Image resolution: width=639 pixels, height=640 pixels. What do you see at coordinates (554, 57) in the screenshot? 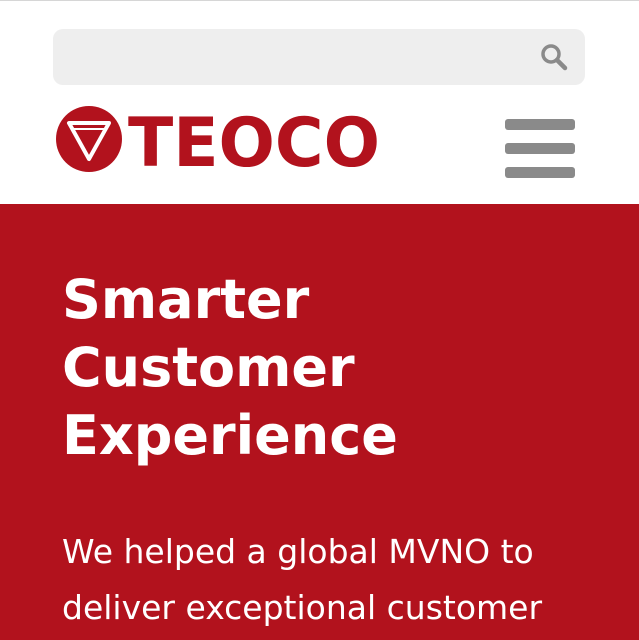
I see `search-icon` at bounding box center [554, 57].